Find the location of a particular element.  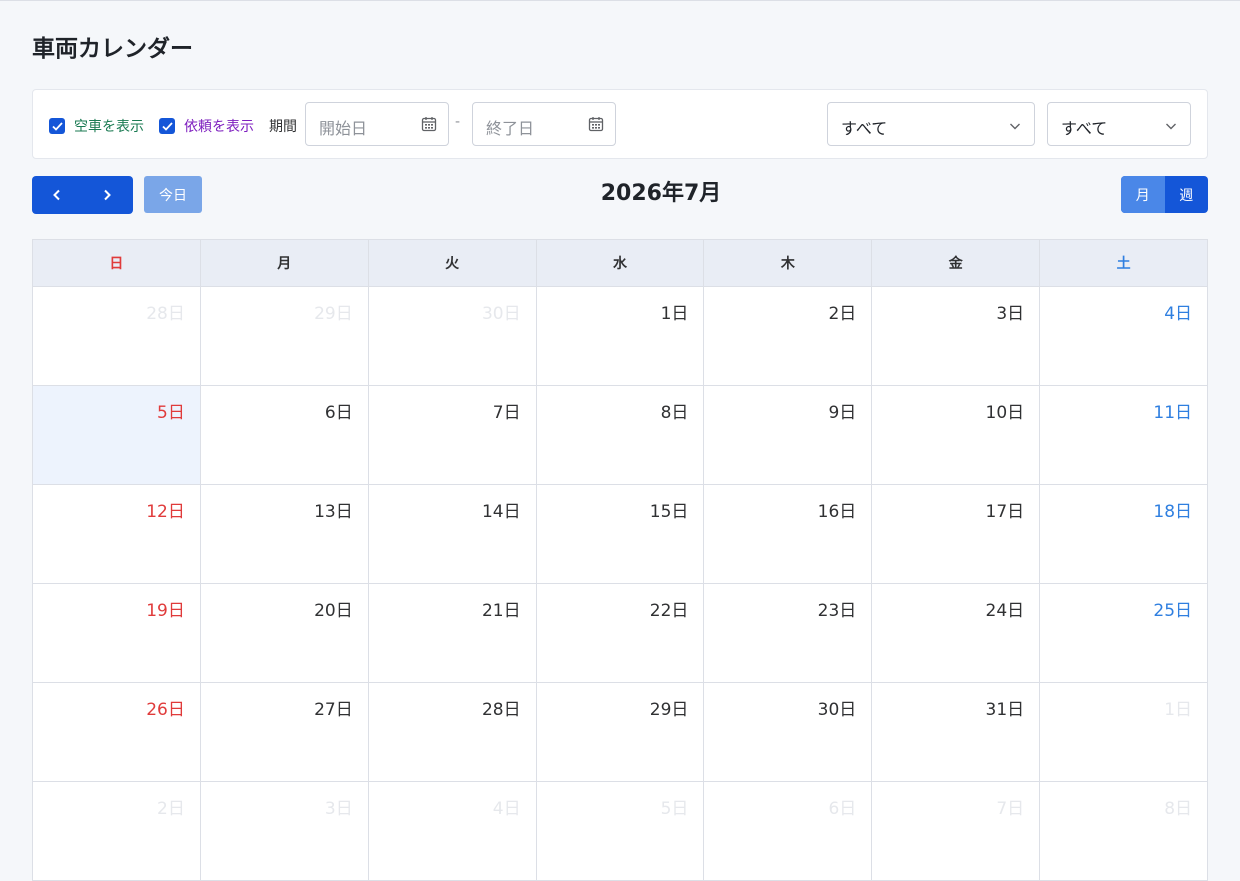

start-date-input: 開始日 is located at coordinates (377, 124).